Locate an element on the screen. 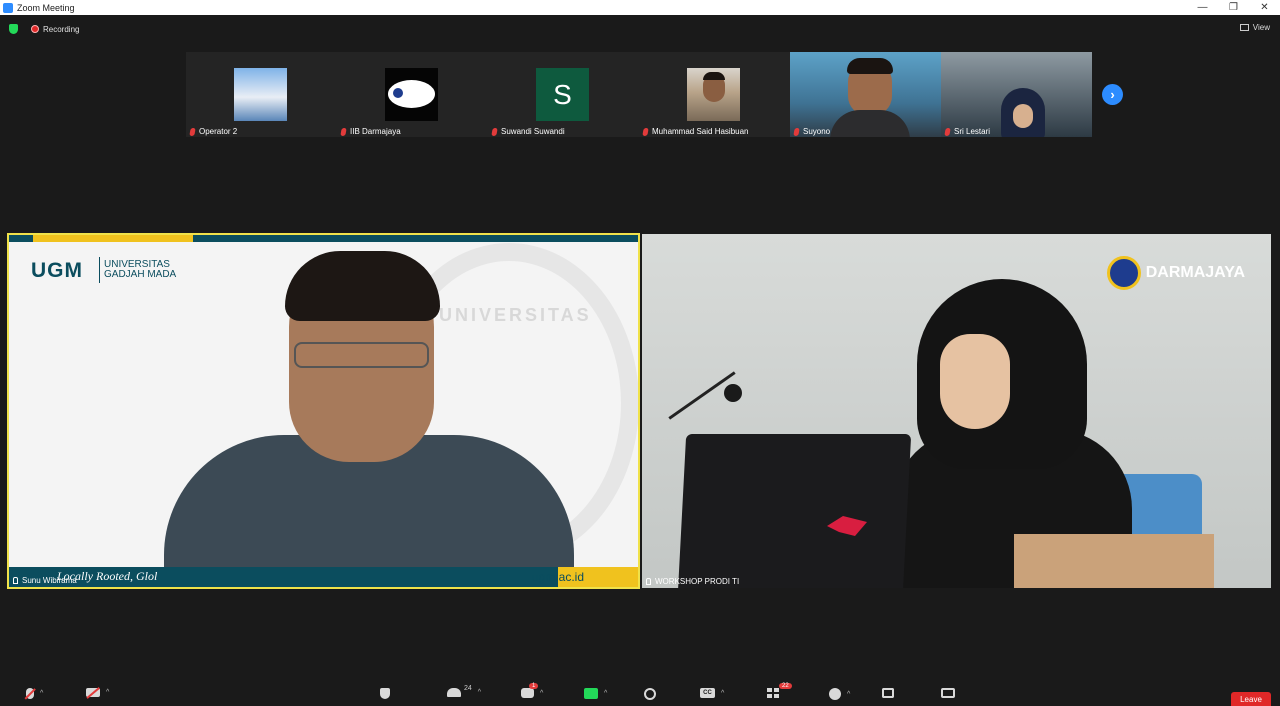 Image resolution: width=1280 pixels, height=706 pixels. participant-face is located at coordinates (975, 381).